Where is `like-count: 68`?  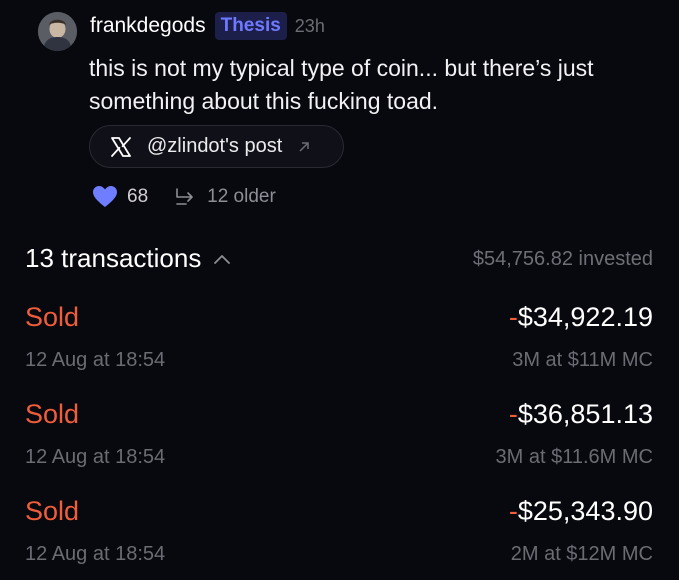 like-count: 68 is located at coordinates (138, 196).